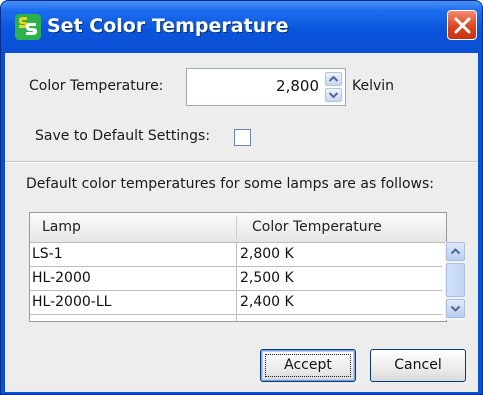 The width and height of the screenshot is (483, 395). I want to click on separator, so click(241, 162).